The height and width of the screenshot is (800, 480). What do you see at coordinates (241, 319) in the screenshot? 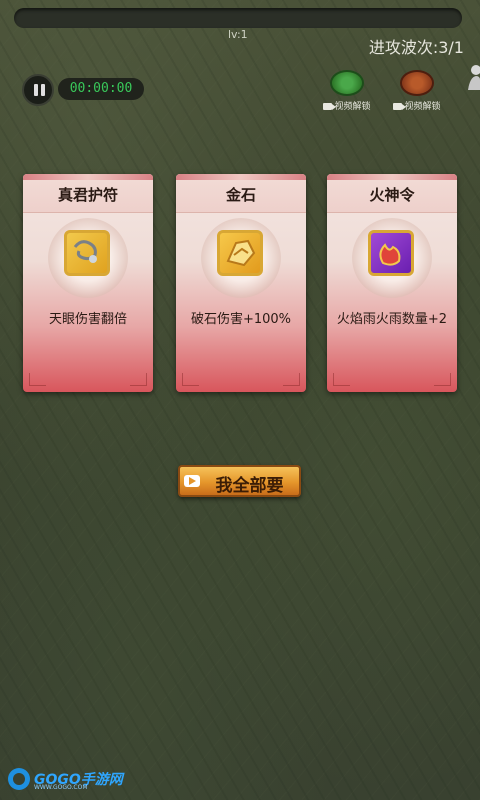
I see `card-description: 破石伤害+100%` at bounding box center [241, 319].